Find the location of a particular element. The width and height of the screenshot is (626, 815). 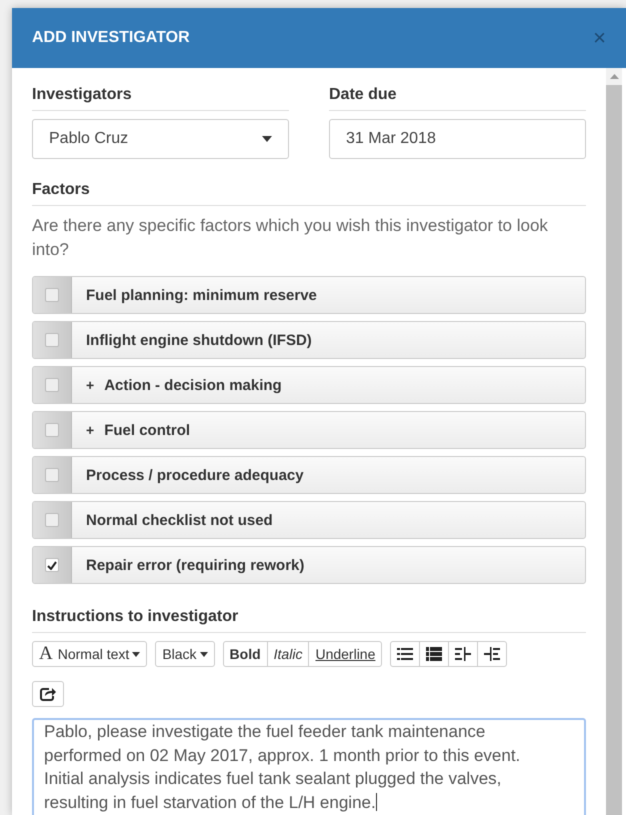

factor-row: + Action - decision making is located at coordinates (309, 385).